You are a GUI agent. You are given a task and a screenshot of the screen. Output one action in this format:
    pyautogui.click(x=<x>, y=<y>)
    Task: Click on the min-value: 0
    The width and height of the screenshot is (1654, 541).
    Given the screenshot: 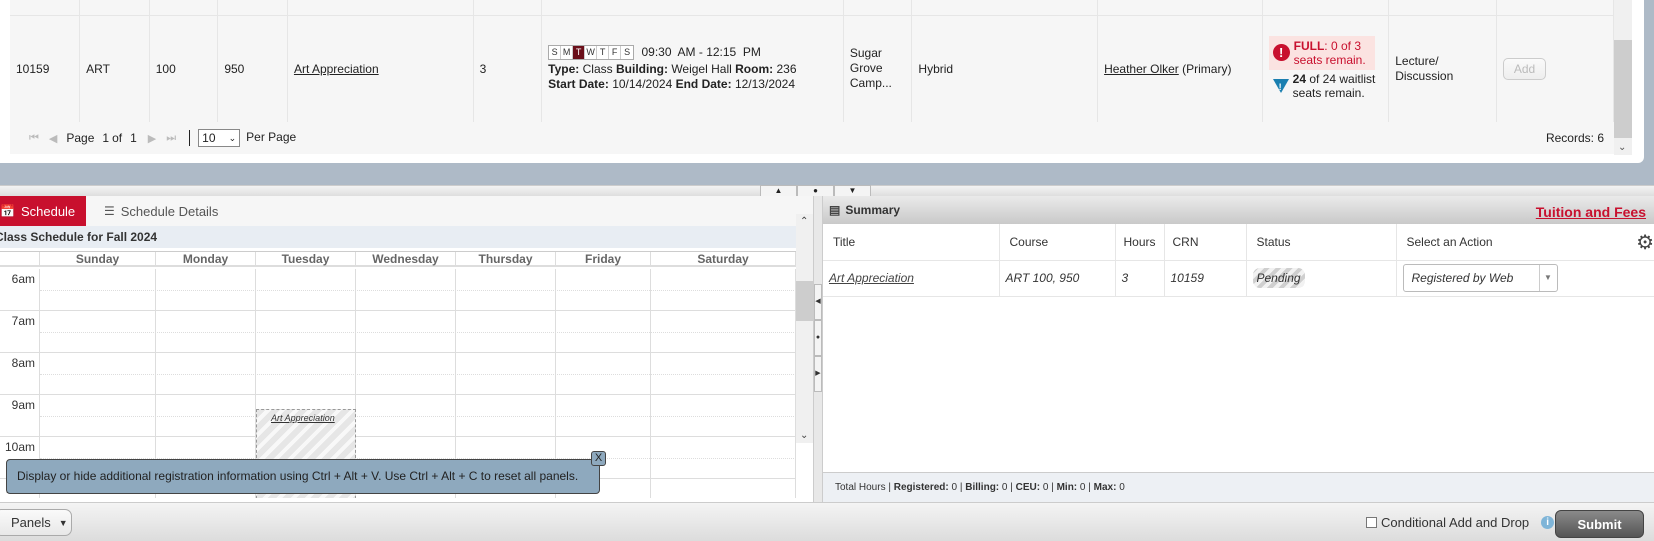 What is the action you would take?
    pyautogui.click(x=1082, y=487)
    